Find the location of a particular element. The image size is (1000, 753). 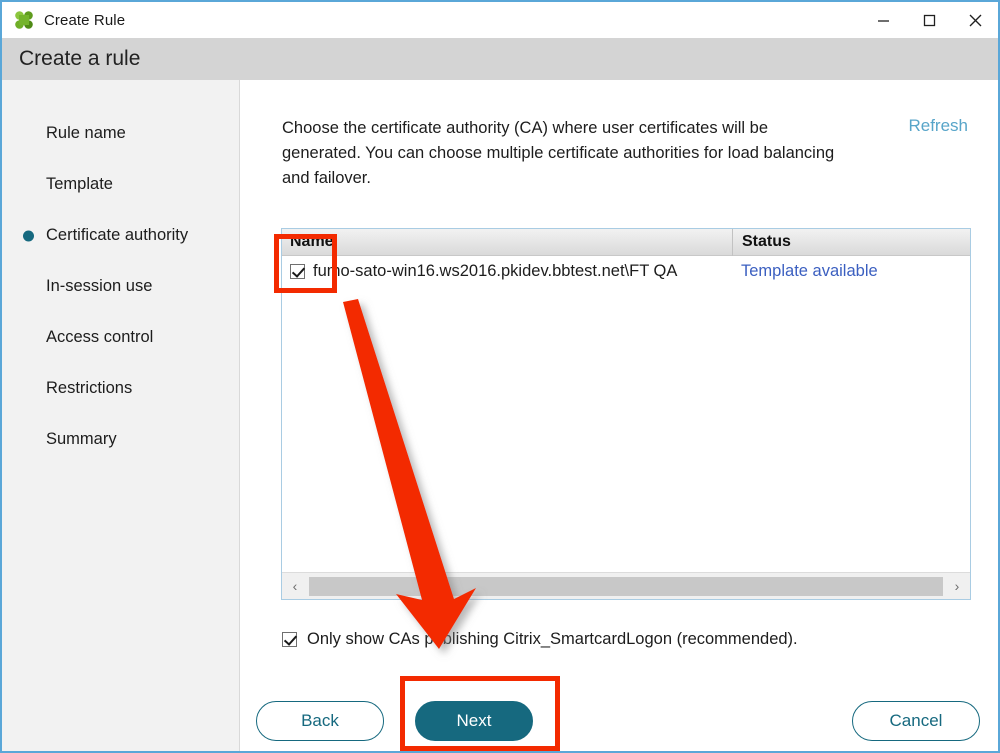

horizontal-scrollbar: ‹ › is located at coordinates (626, 585).